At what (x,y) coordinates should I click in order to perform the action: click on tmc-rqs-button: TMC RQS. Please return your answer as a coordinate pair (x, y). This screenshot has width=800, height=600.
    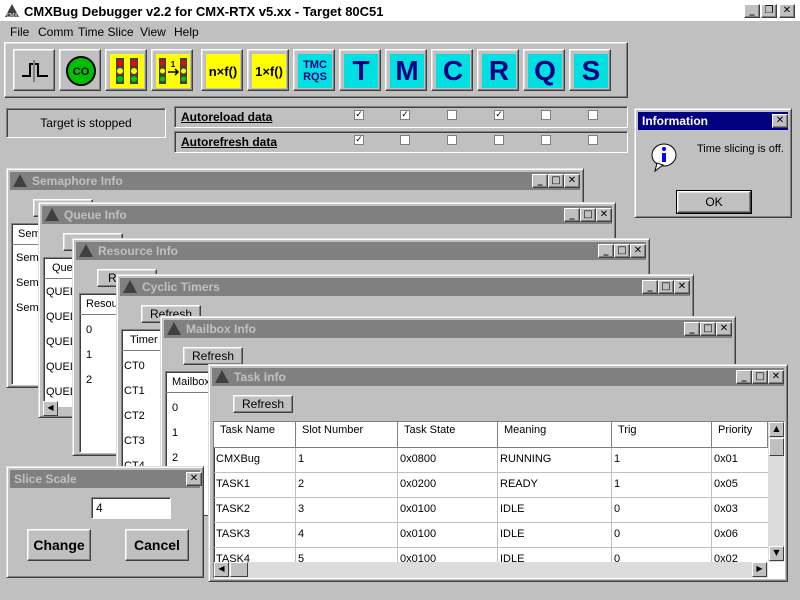
    Looking at the image, I should click on (314, 70).